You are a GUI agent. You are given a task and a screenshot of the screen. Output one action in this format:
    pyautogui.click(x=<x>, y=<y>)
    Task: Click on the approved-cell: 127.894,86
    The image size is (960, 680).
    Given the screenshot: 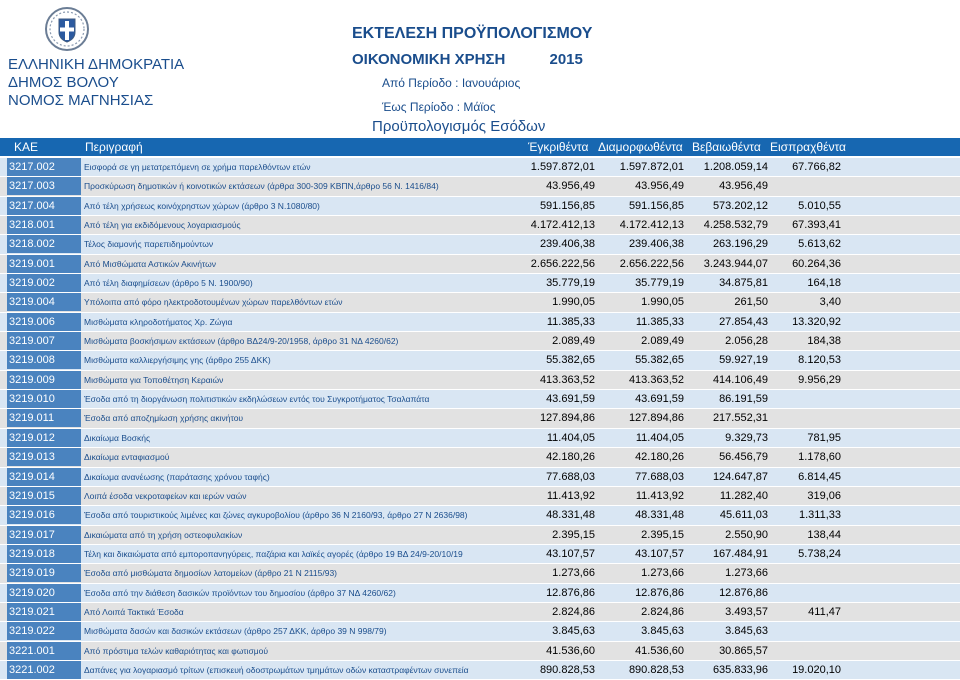 What is the action you would take?
    pyautogui.click(x=567, y=418)
    